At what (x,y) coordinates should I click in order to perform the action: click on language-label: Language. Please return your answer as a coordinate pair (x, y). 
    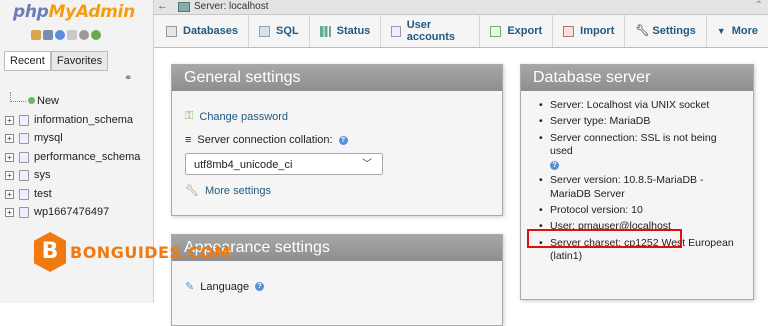
    Looking at the image, I should click on (225, 286).